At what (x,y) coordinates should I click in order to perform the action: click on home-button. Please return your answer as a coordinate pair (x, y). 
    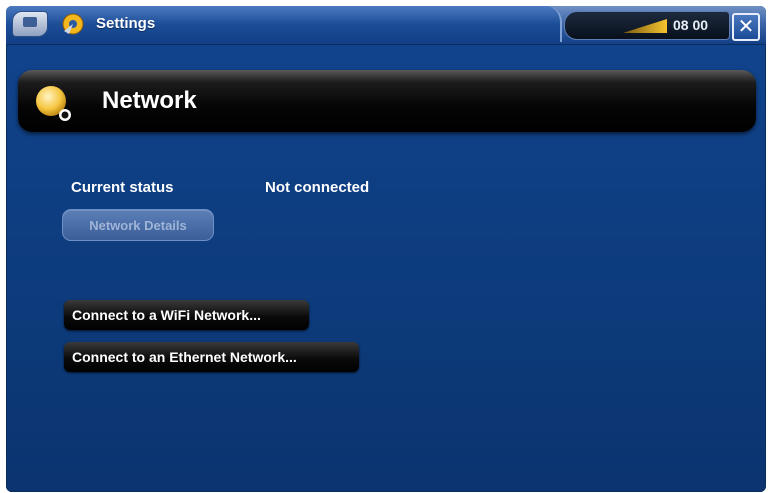
    Looking at the image, I should click on (30, 24).